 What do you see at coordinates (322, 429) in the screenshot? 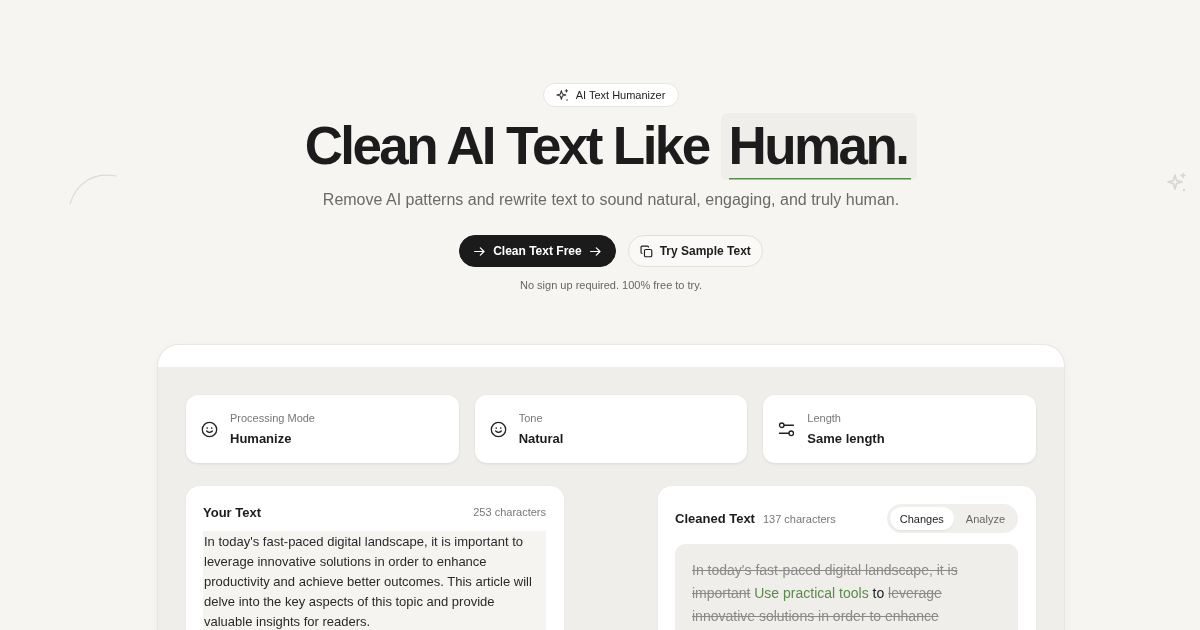
I see `setting-selector: Processing Mode Humanize` at bounding box center [322, 429].